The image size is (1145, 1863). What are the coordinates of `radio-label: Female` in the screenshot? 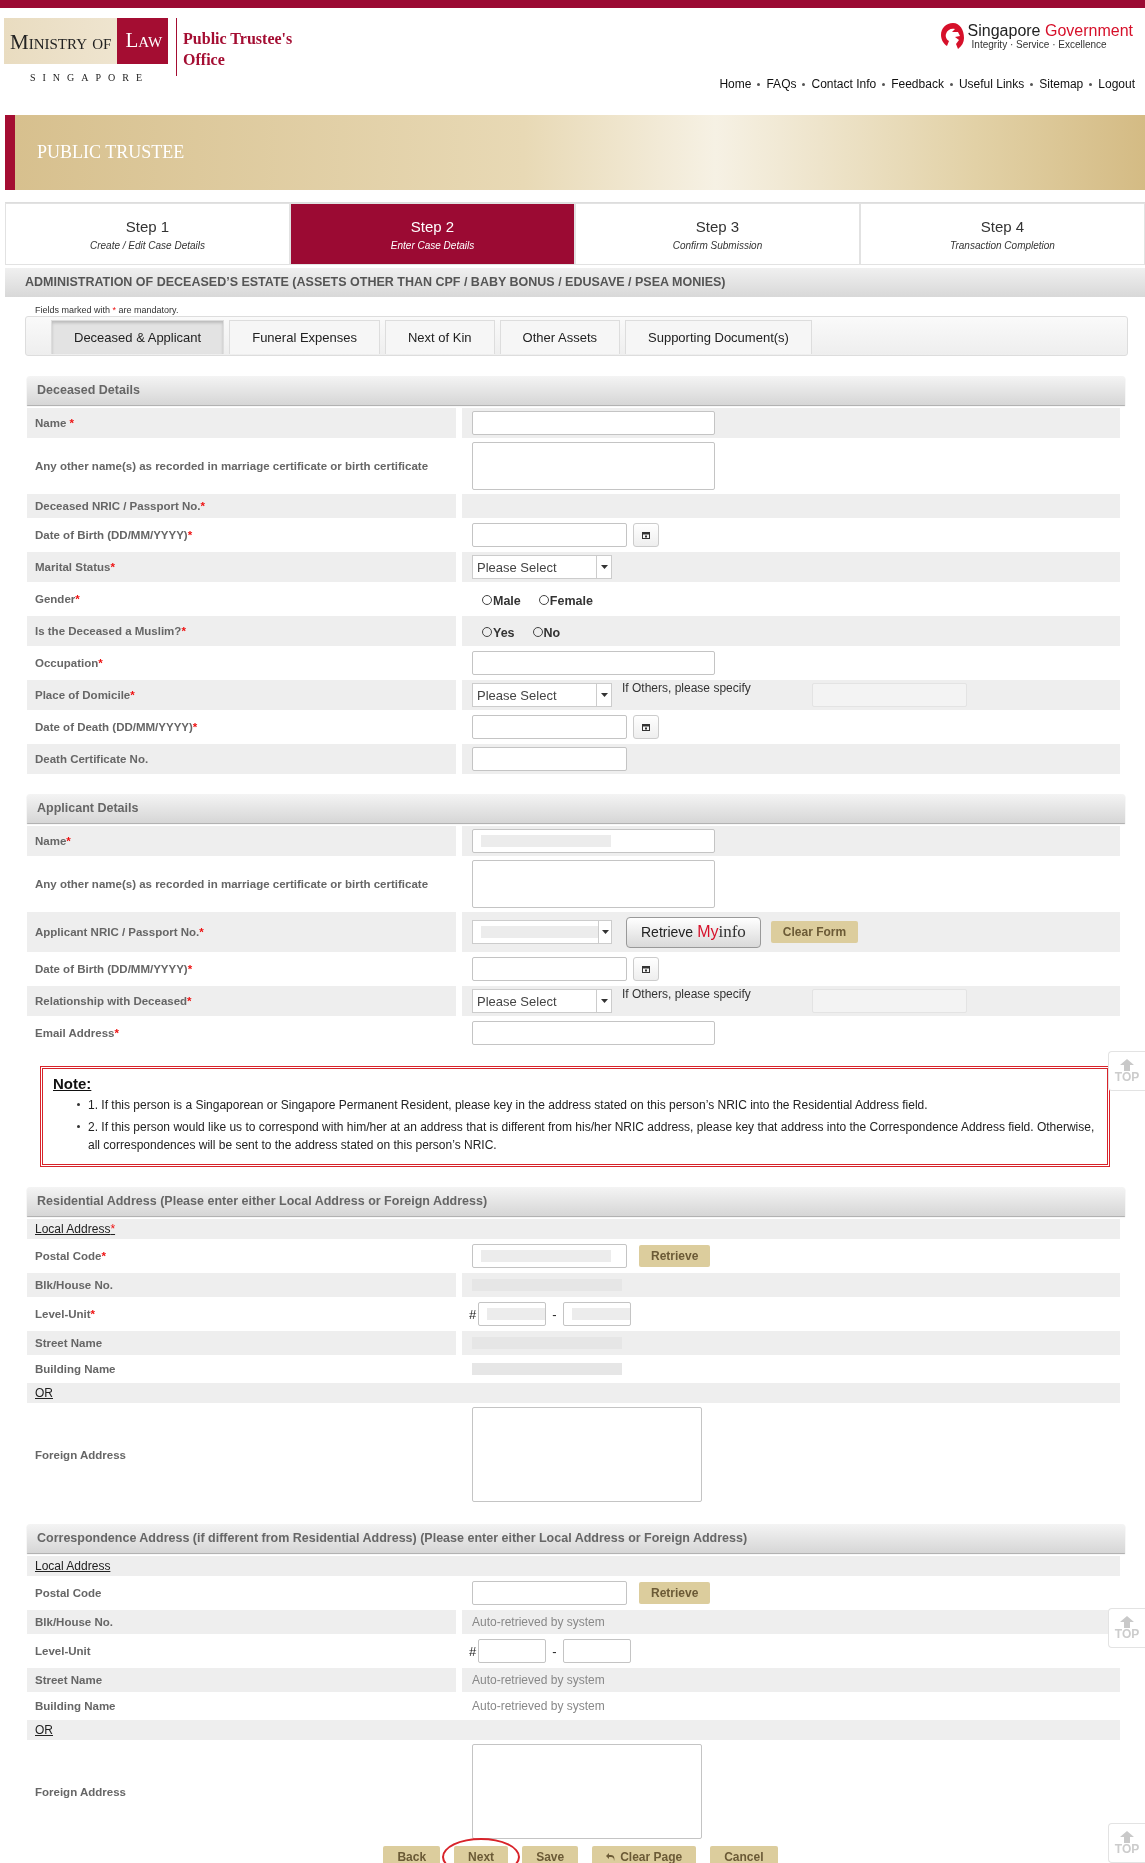 It's located at (571, 601).